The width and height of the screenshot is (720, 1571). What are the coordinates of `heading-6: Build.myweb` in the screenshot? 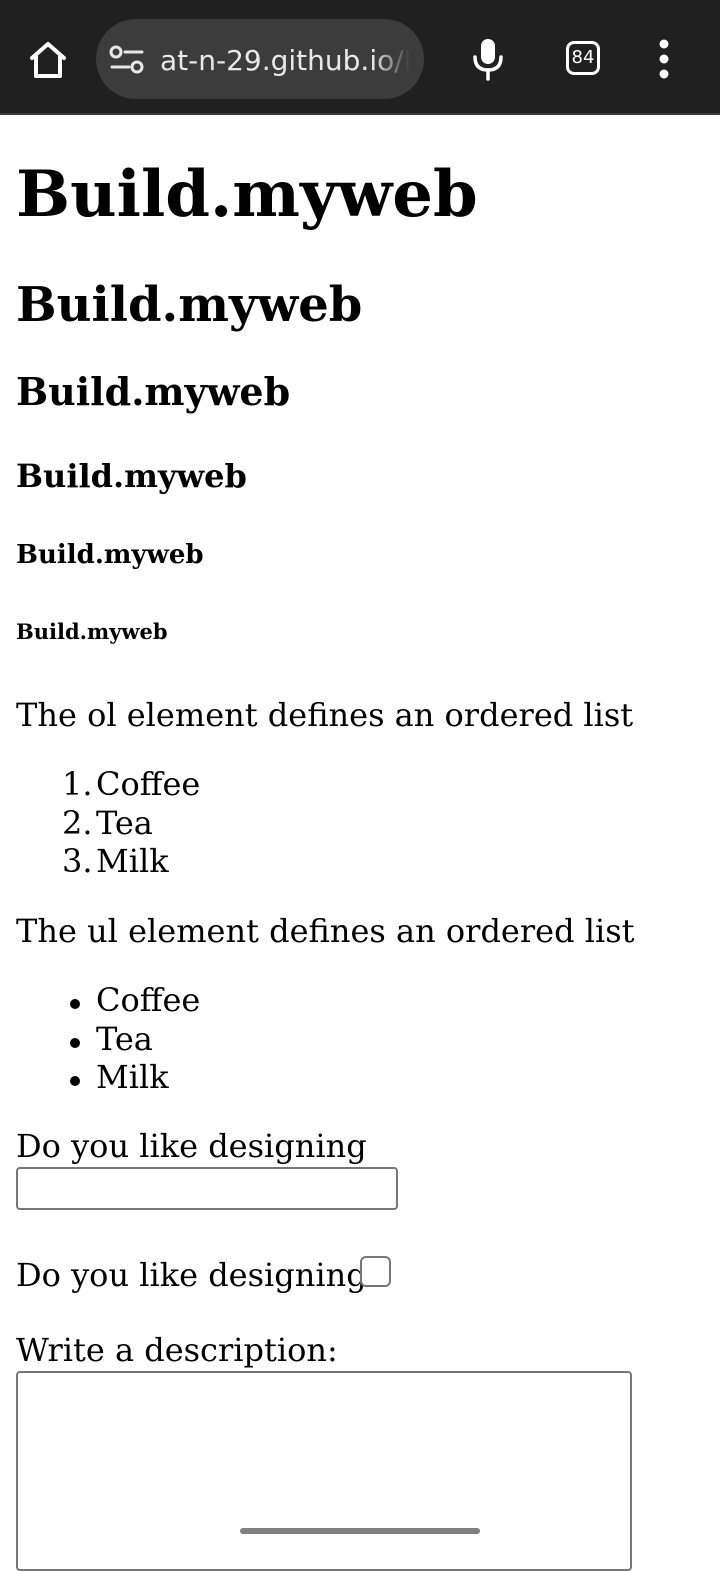 It's located at (92, 631).